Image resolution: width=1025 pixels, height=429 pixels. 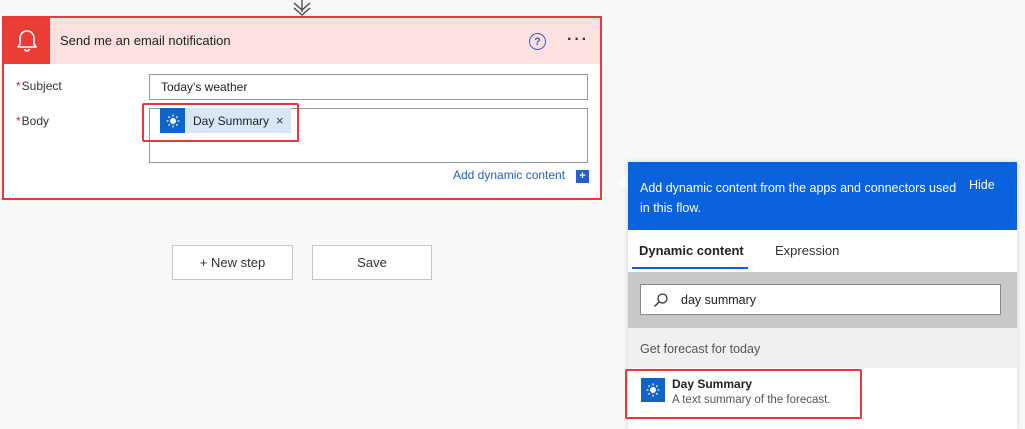 What do you see at coordinates (372, 262) in the screenshot?
I see `save-button: Save` at bounding box center [372, 262].